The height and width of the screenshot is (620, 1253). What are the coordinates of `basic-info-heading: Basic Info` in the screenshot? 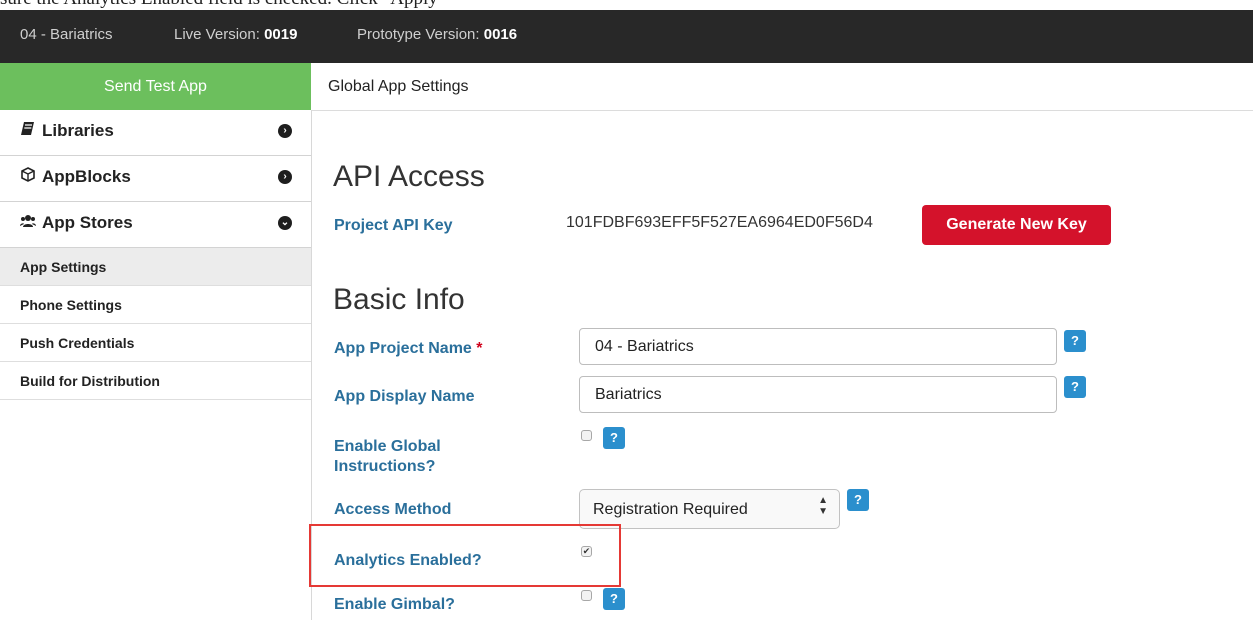 It's located at (399, 299).